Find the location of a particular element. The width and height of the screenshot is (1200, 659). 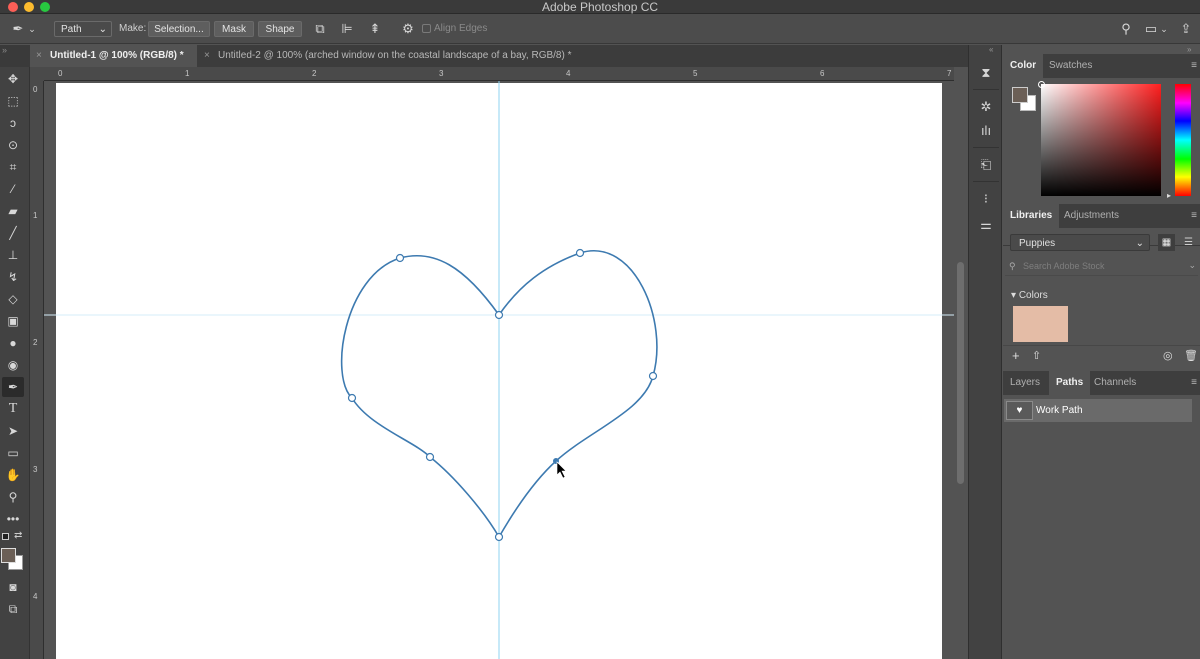

marquee-icon: ⬚ is located at coordinates (13, 101).